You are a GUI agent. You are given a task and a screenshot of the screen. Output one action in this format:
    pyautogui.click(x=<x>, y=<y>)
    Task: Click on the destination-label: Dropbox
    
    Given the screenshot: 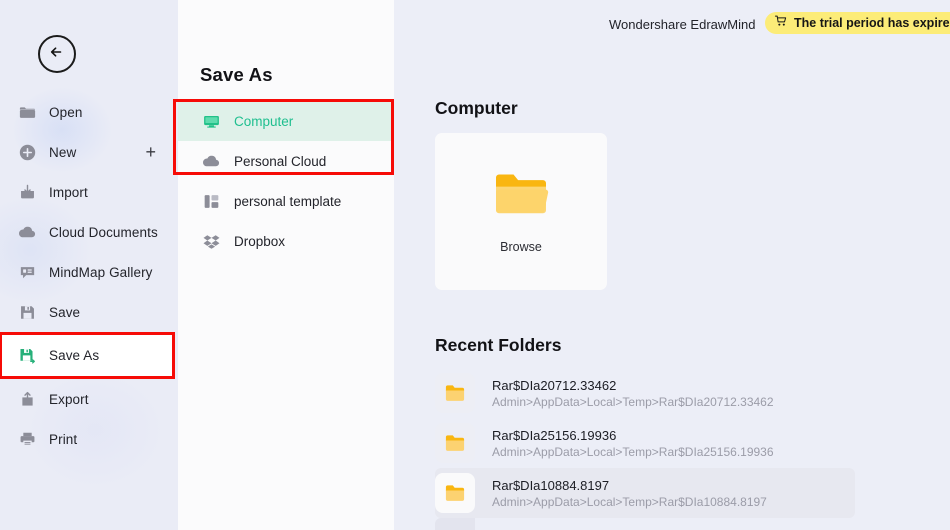 What is the action you would take?
    pyautogui.click(x=260, y=241)
    